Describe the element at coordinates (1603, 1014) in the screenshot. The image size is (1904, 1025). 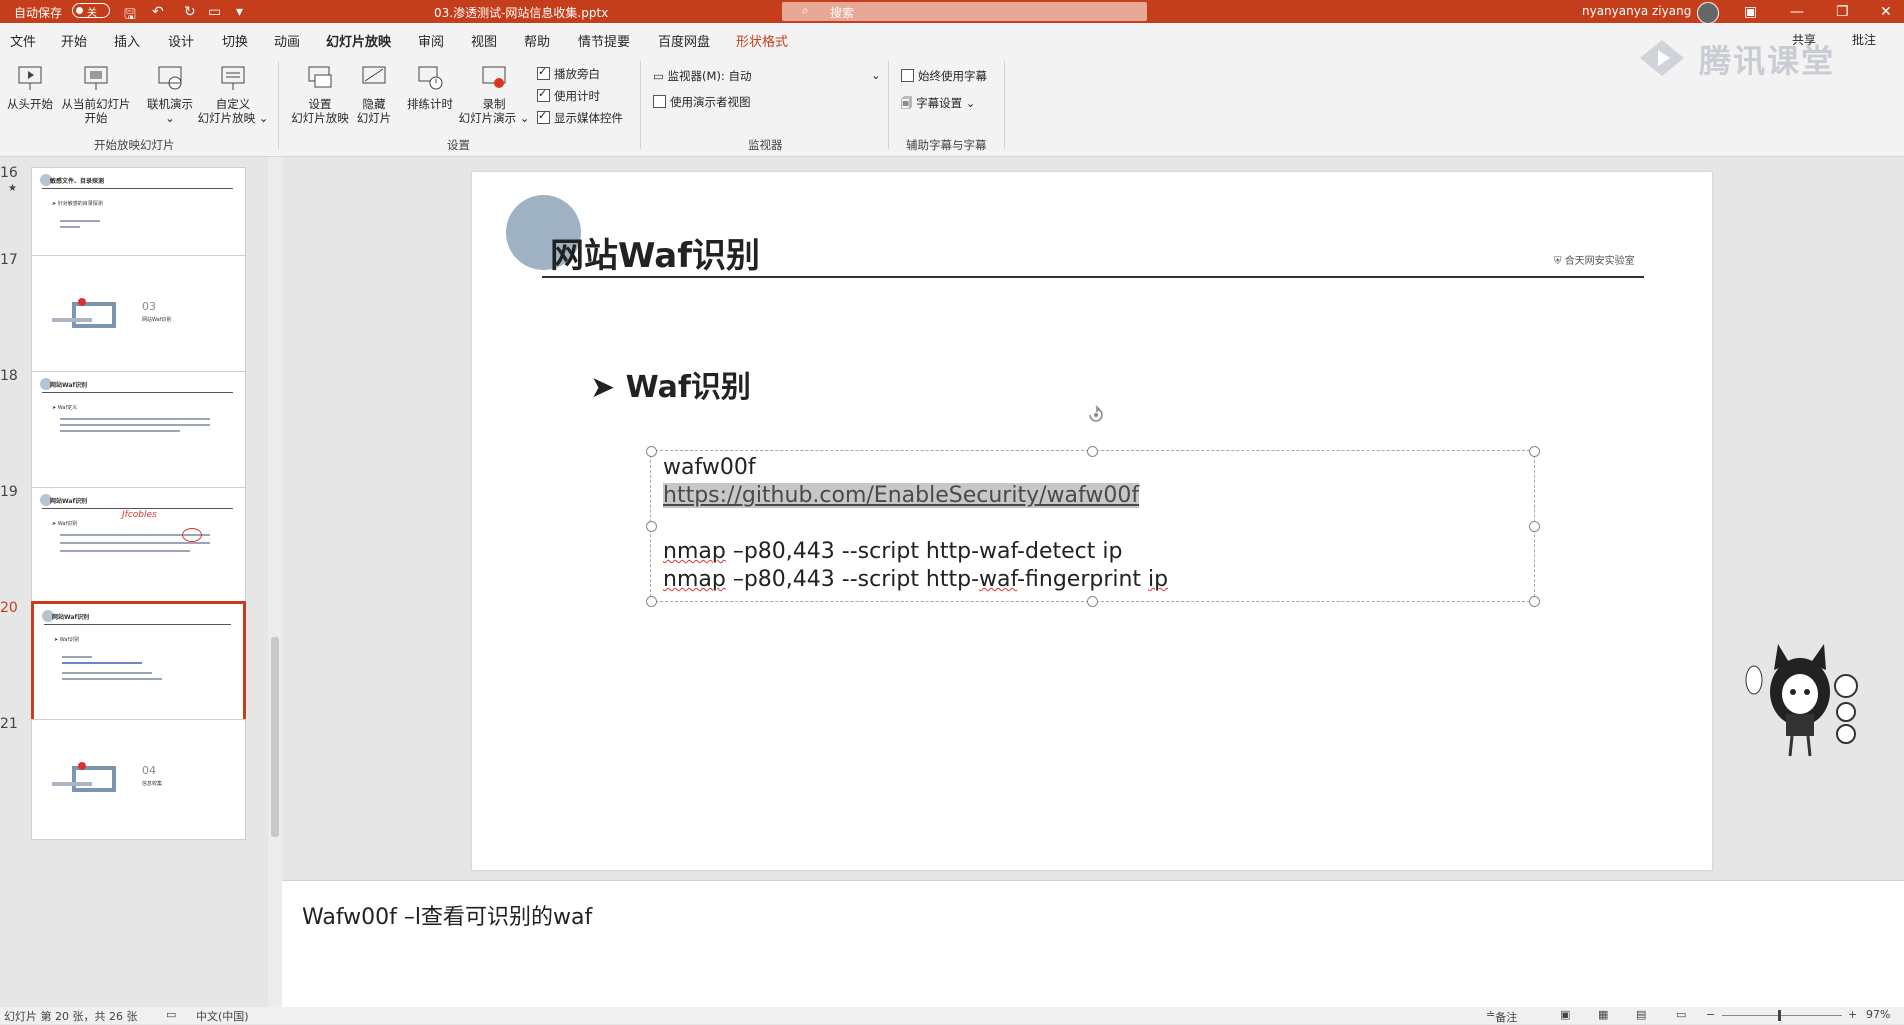
I see `slide-sorter-icon: ▦` at that location.